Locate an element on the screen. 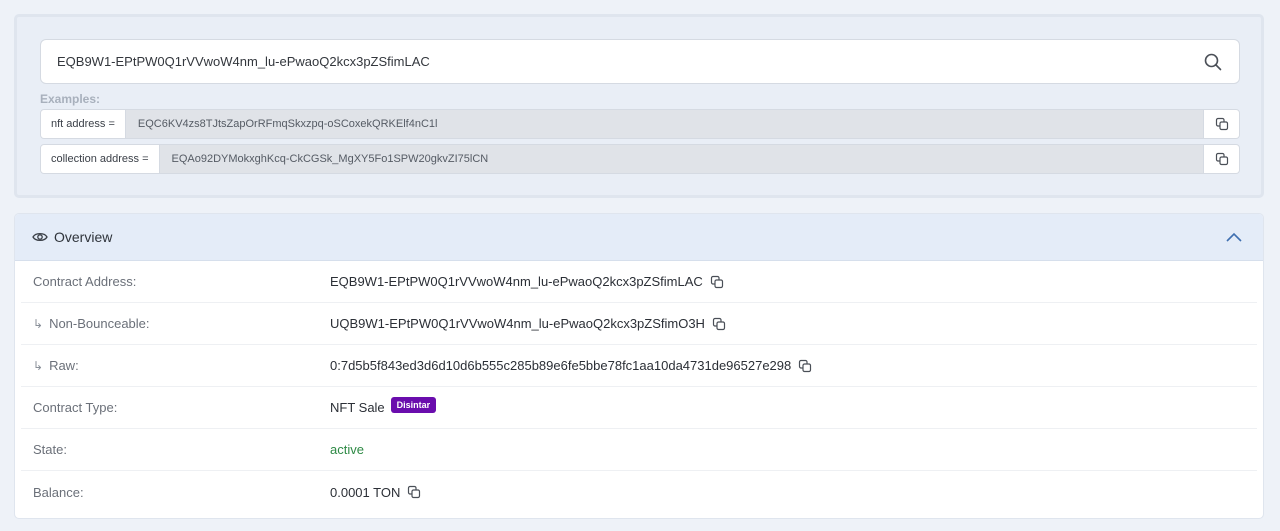 This screenshot has width=1280, height=531. row-label: Contract Type: is located at coordinates (75, 407).